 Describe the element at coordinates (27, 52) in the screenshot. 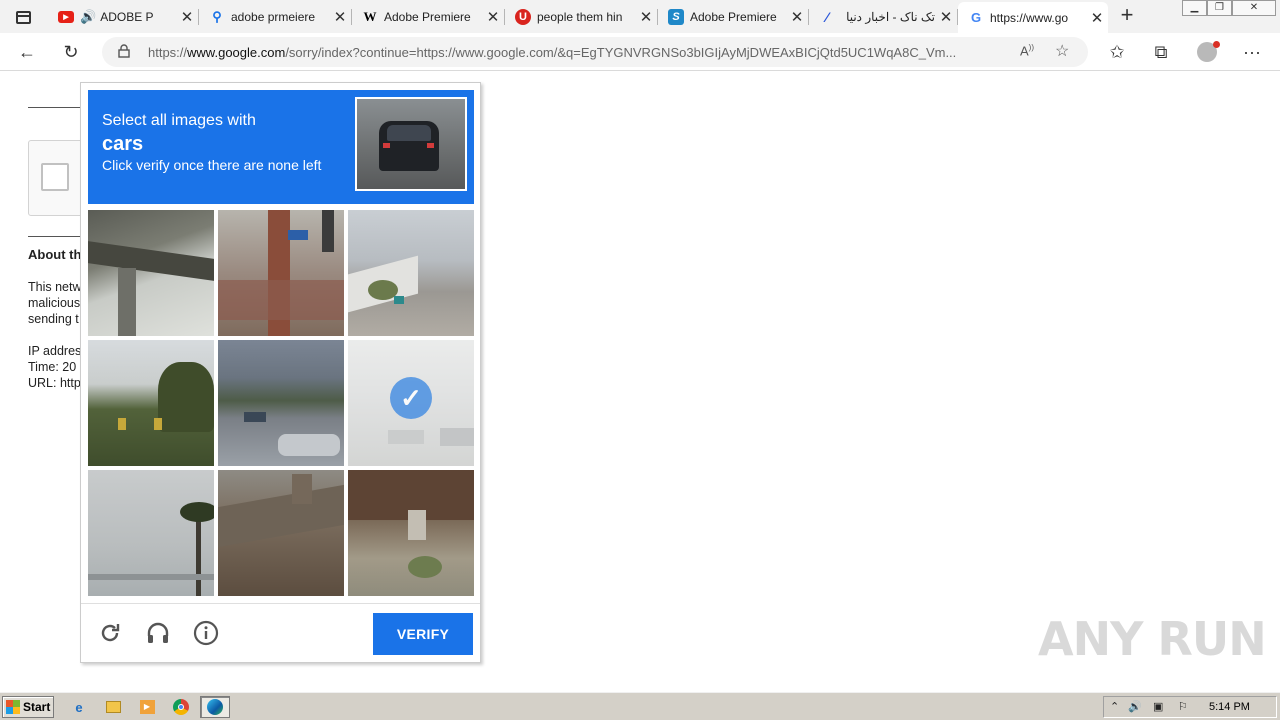

I see `back-arrow-icon: ←` at that location.